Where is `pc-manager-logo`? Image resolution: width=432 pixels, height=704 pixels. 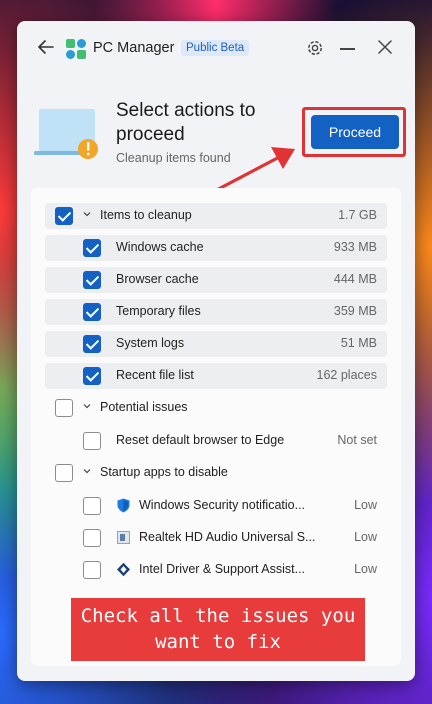
pc-manager-logo is located at coordinates (76, 49).